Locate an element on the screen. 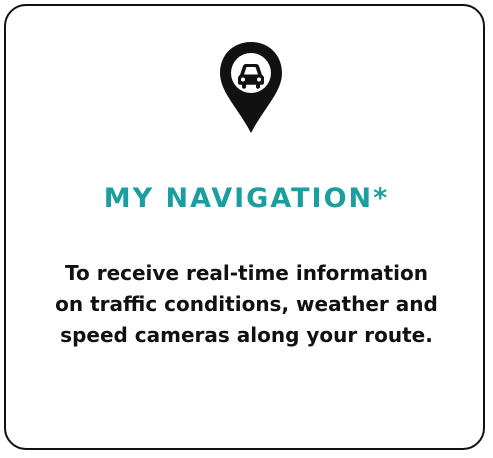 The height and width of the screenshot is (458, 493). location-pin-car-icon is located at coordinates (251, 87).